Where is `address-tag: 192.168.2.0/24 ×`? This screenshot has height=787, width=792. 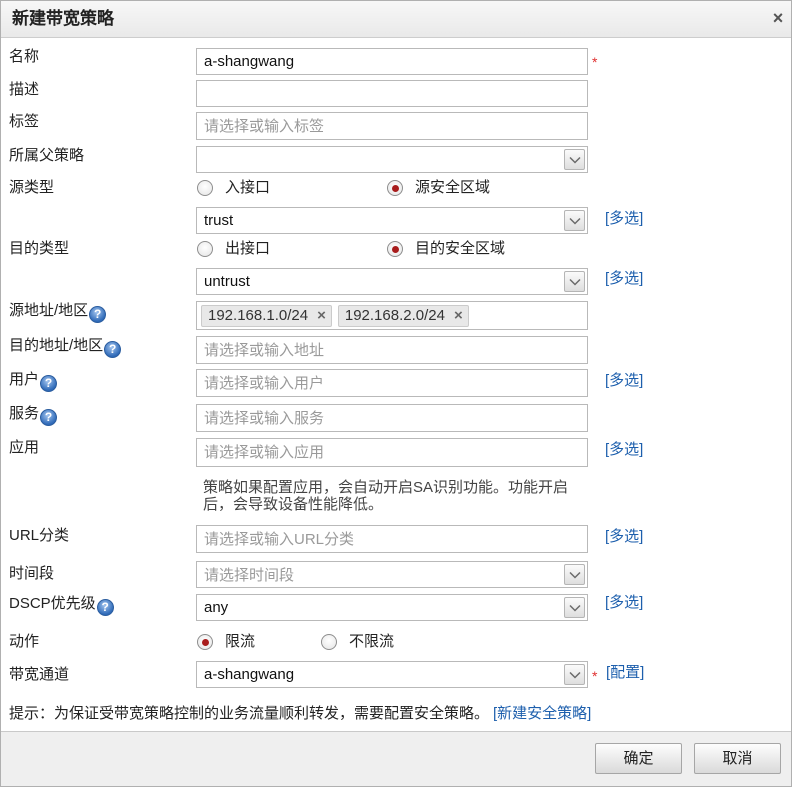 address-tag: 192.168.2.0/24 × is located at coordinates (403, 315).